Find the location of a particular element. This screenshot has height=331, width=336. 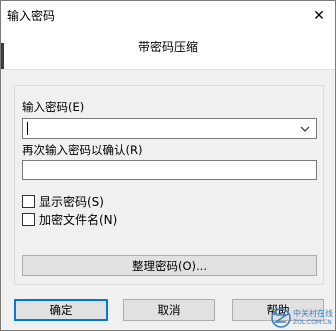

text-caret is located at coordinates (27, 128).